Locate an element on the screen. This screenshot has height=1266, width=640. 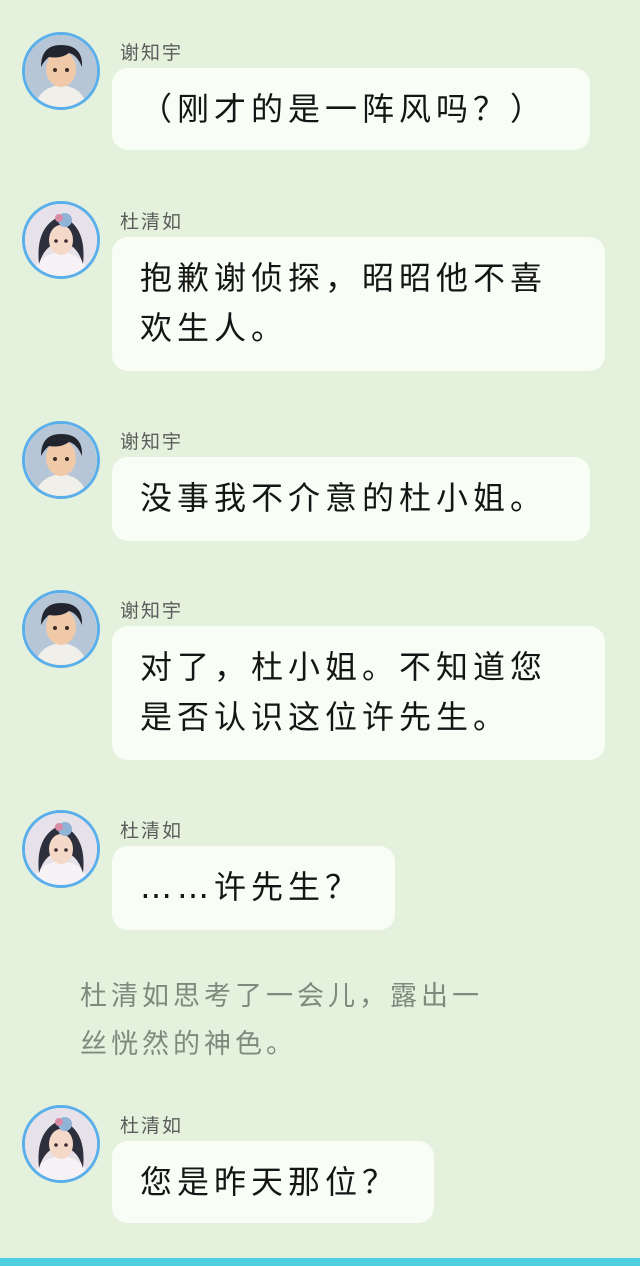
narration-text: 杜清如思考了一会儿，露出一 丝恍然的神色。 is located at coordinates (281, 1020).